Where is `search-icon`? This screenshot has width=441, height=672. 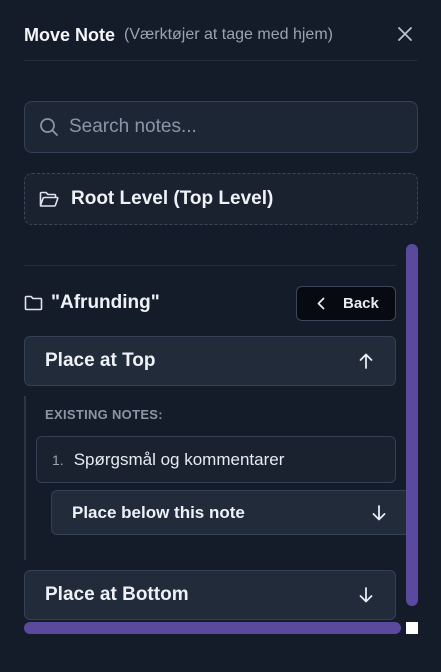 search-icon is located at coordinates (49, 127).